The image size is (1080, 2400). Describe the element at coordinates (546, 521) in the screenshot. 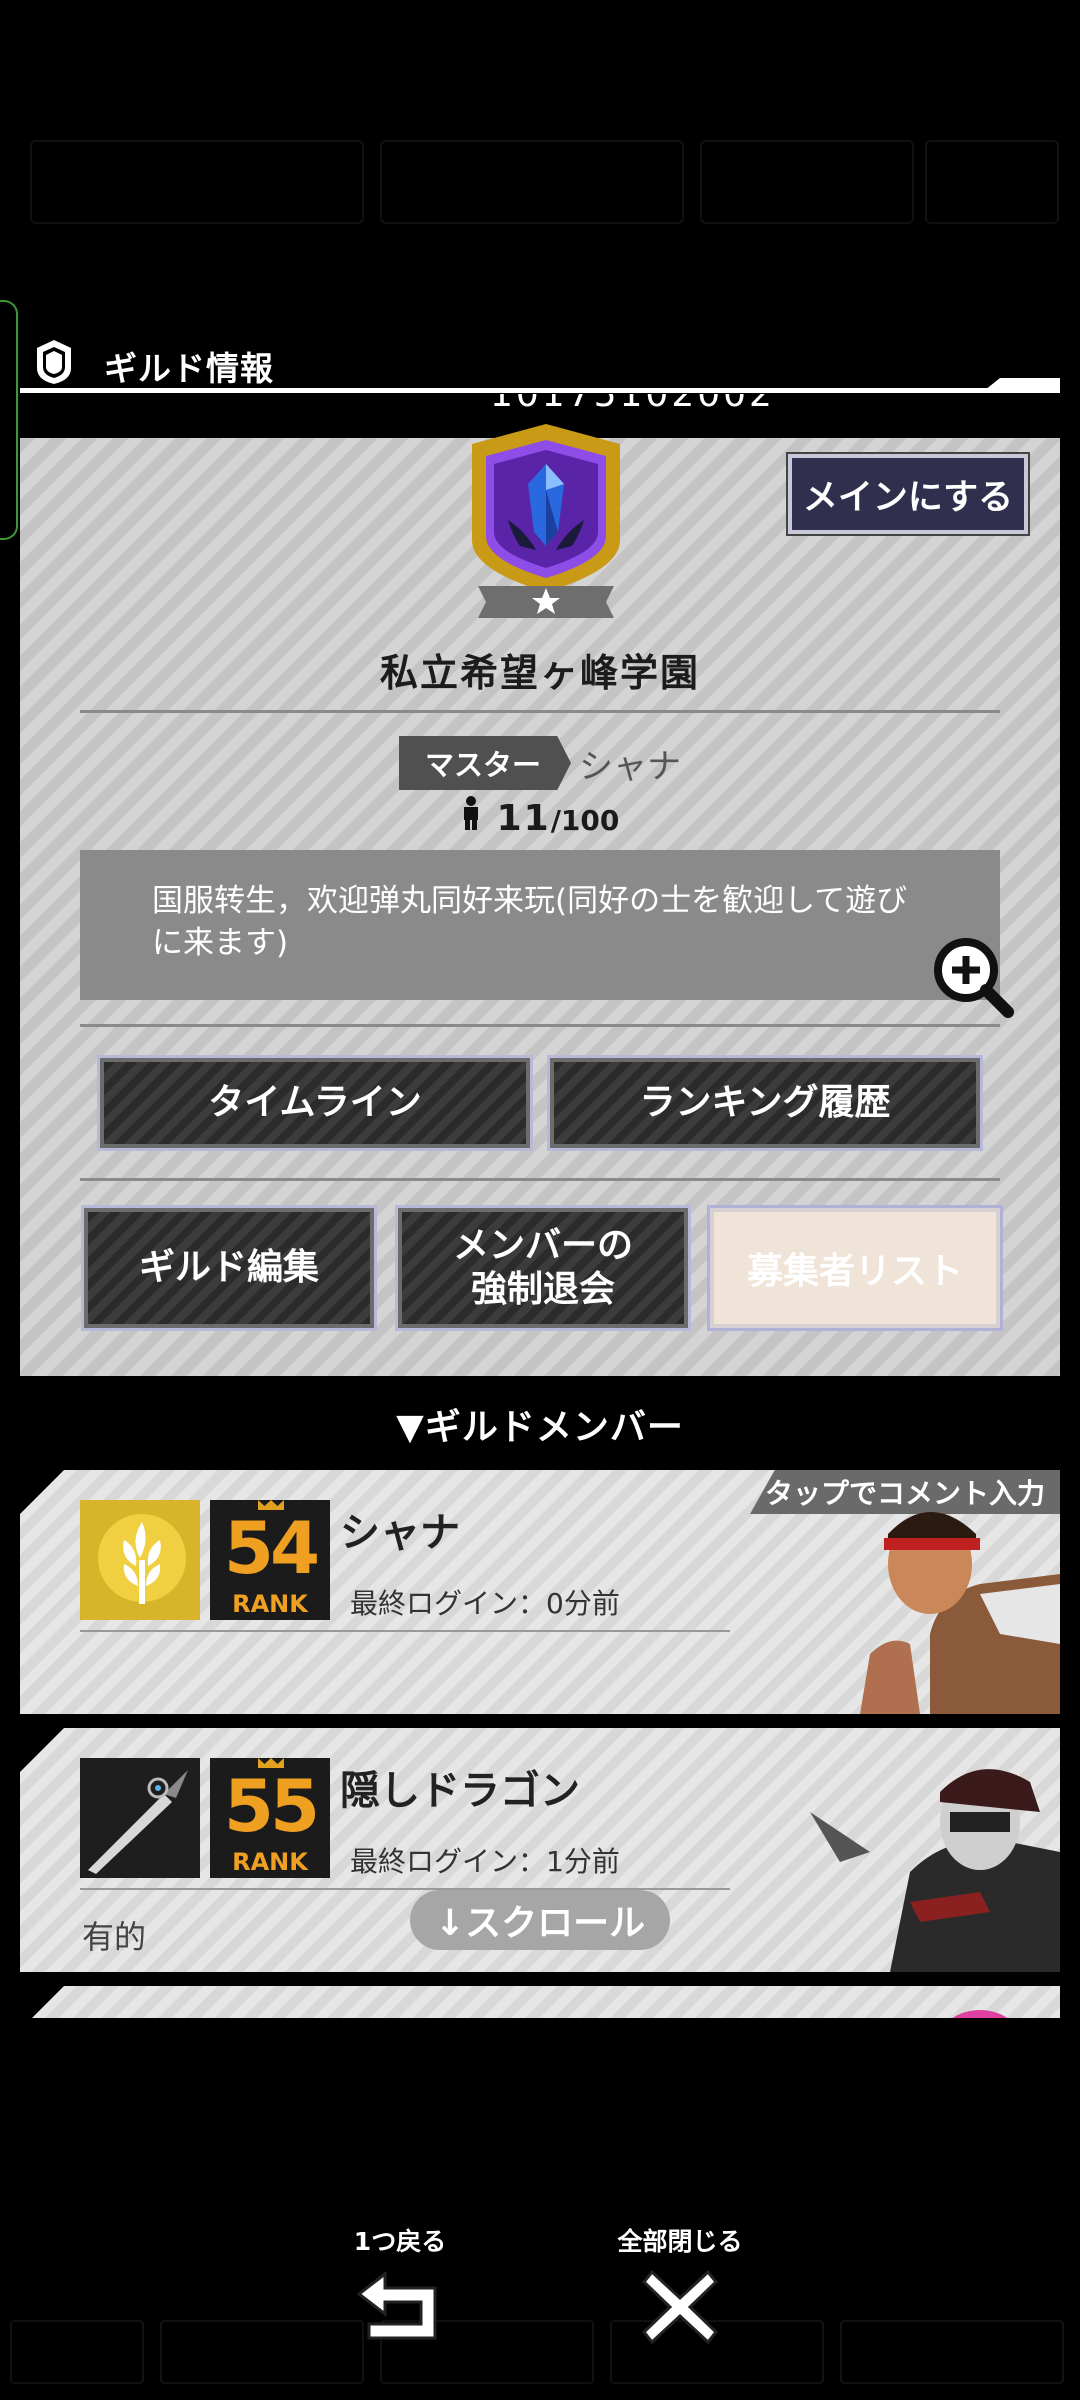

I see `guild-emblem-icon` at that location.